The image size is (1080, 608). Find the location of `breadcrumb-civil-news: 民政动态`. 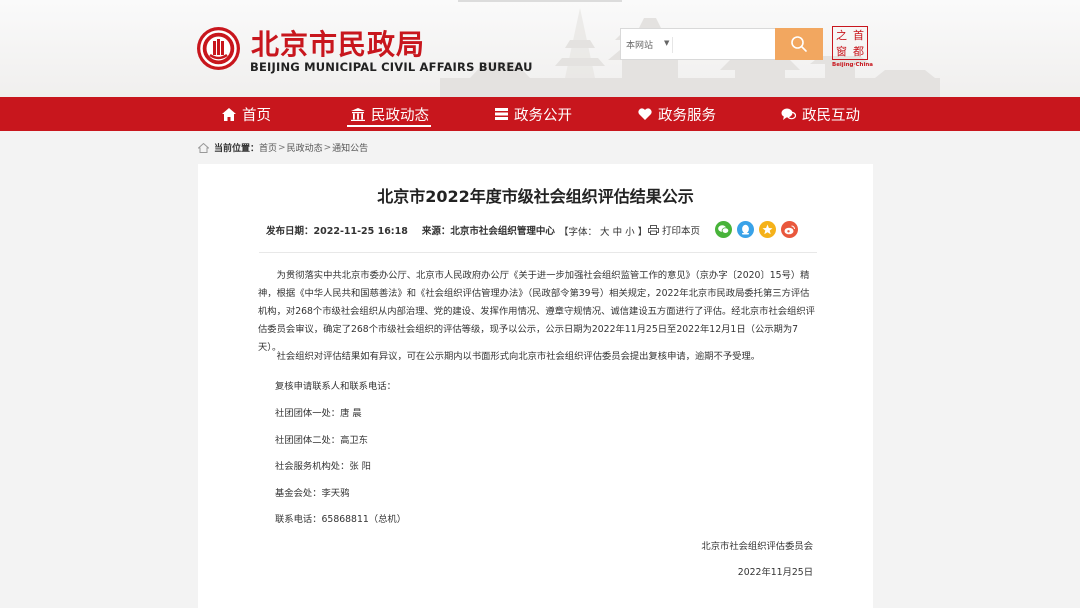

breadcrumb-civil-news: 民政动态 is located at coordinates (305, 147).